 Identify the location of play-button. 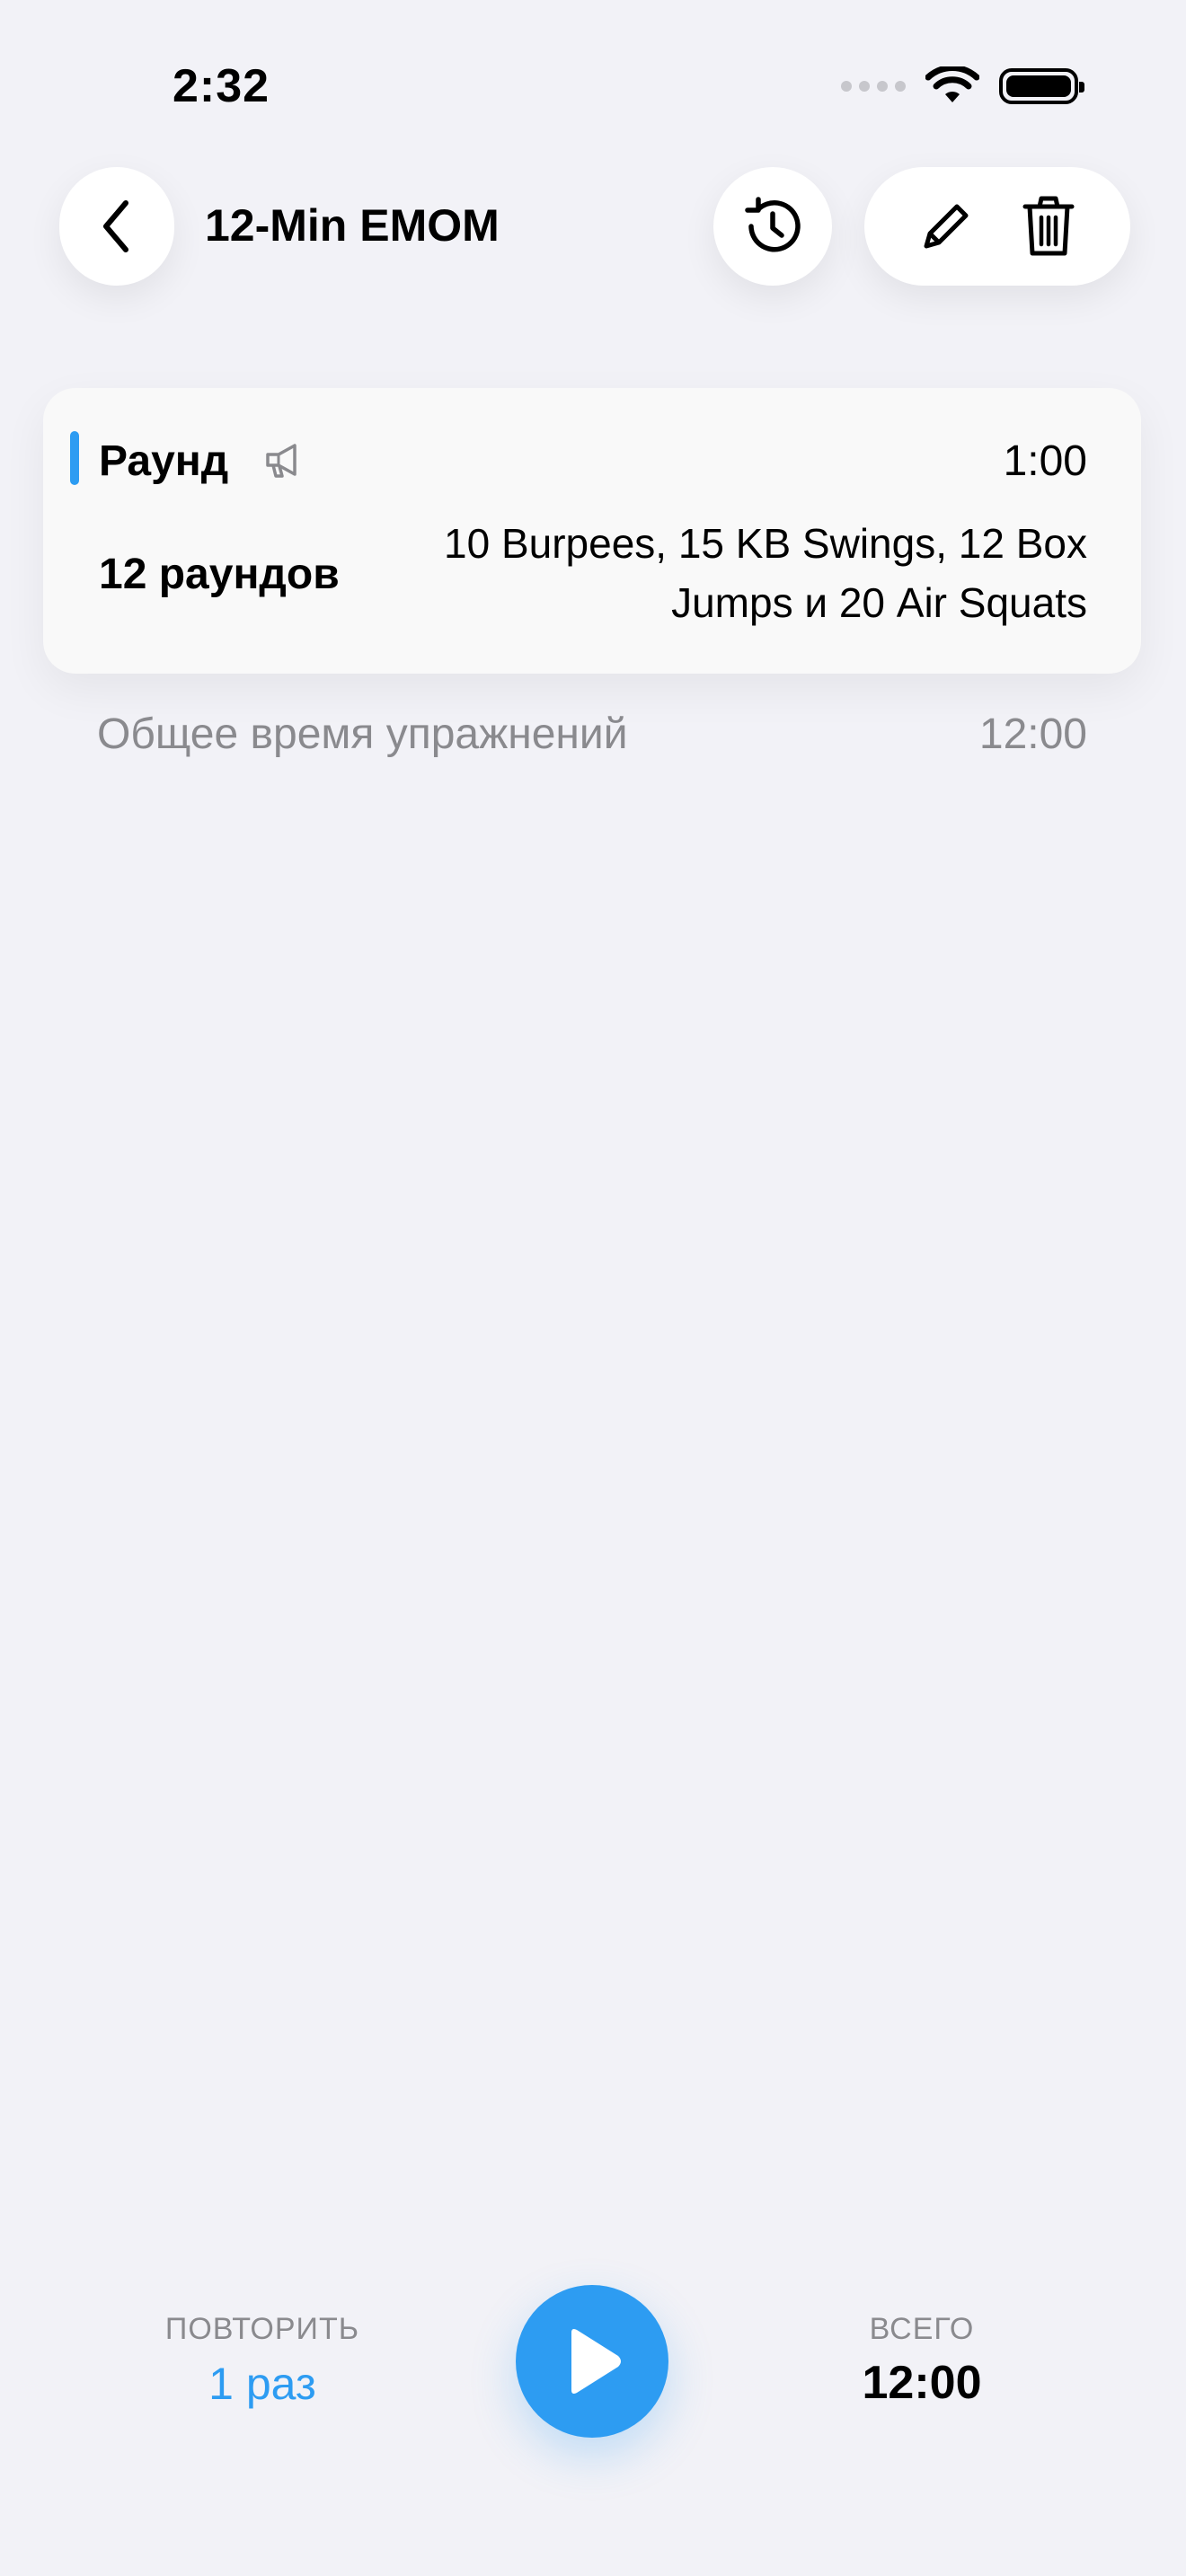
(592, 2361).